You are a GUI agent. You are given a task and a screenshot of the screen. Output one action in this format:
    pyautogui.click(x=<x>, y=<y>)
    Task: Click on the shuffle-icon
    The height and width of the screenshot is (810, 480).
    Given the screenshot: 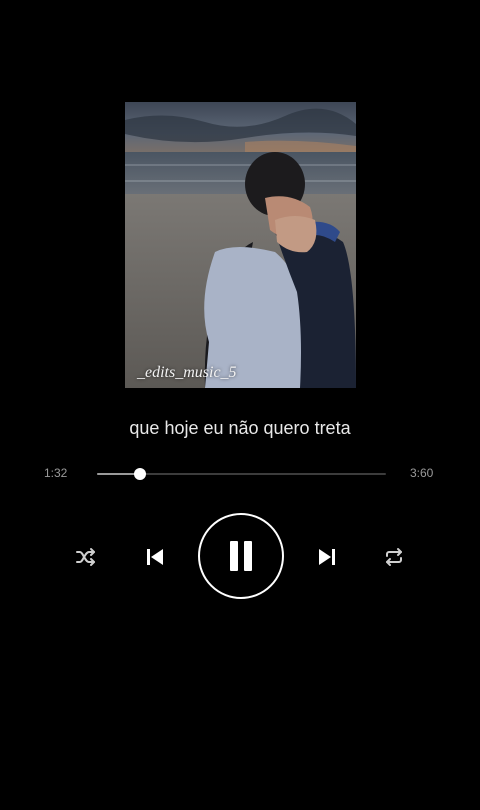 What is the action you would take?
    pyautogui.click(x=85, y=557)
    